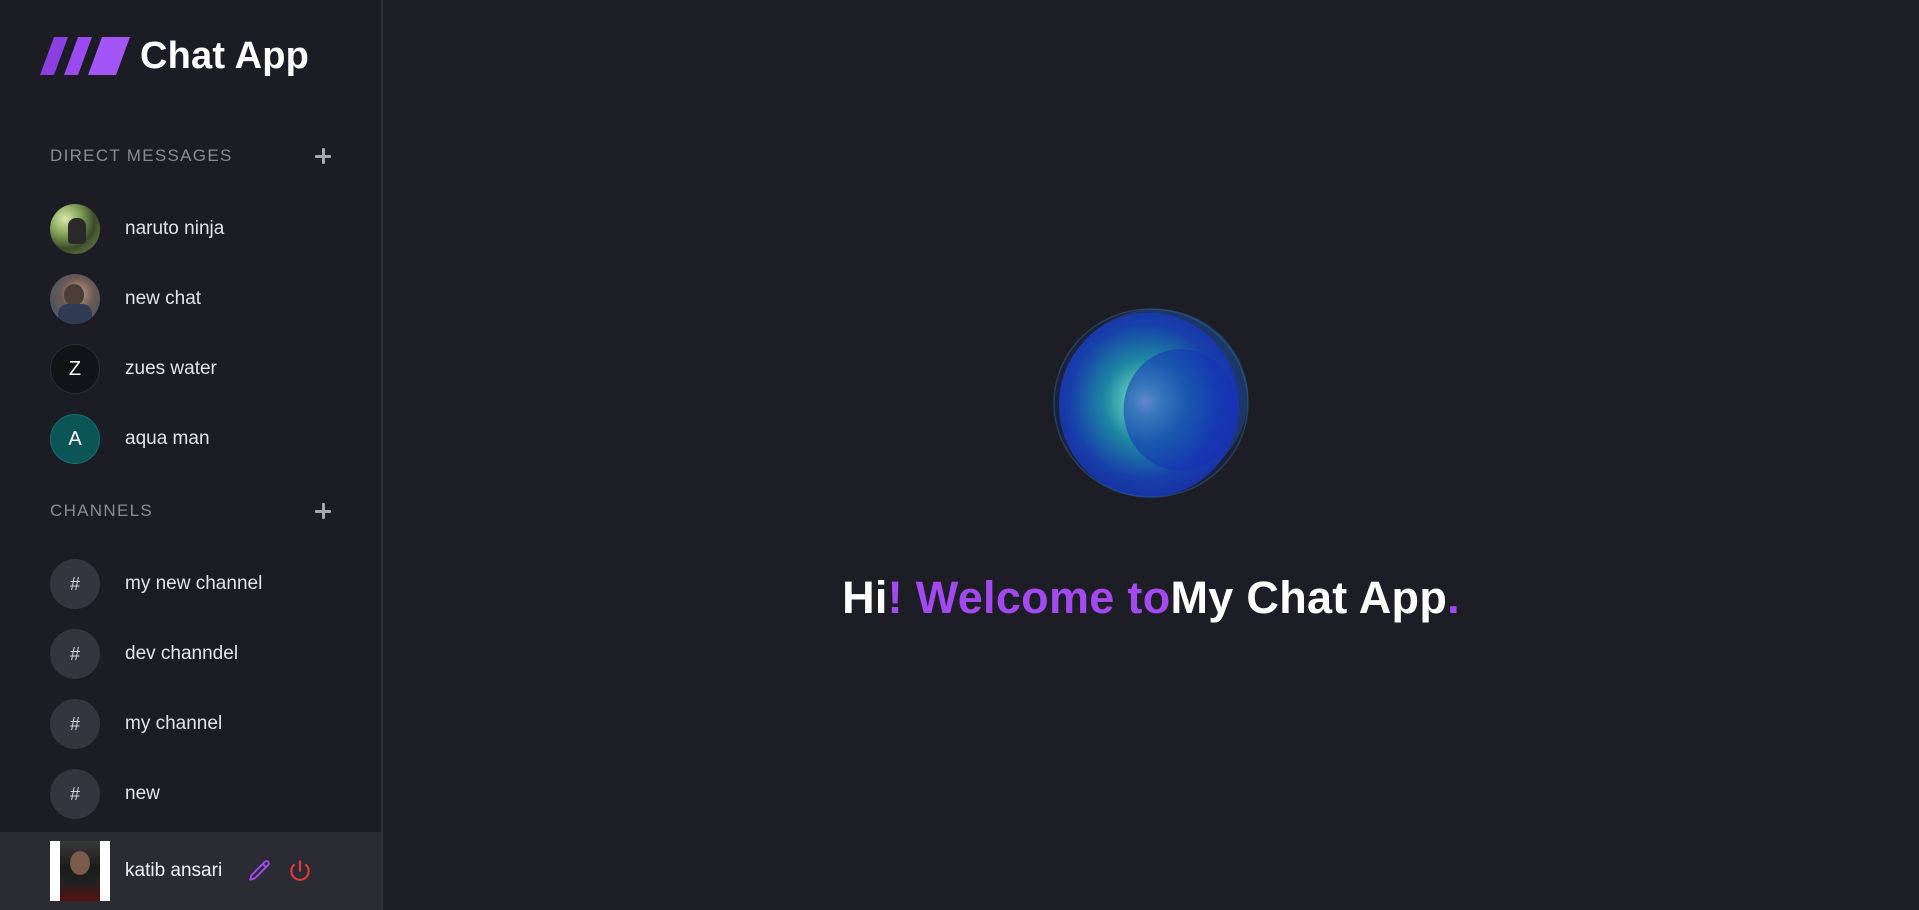 This screenshot has height=910, width=1919. Describe the element at coordinates (80, 871) in the screenshot. I see `profile-avatar` at that location.